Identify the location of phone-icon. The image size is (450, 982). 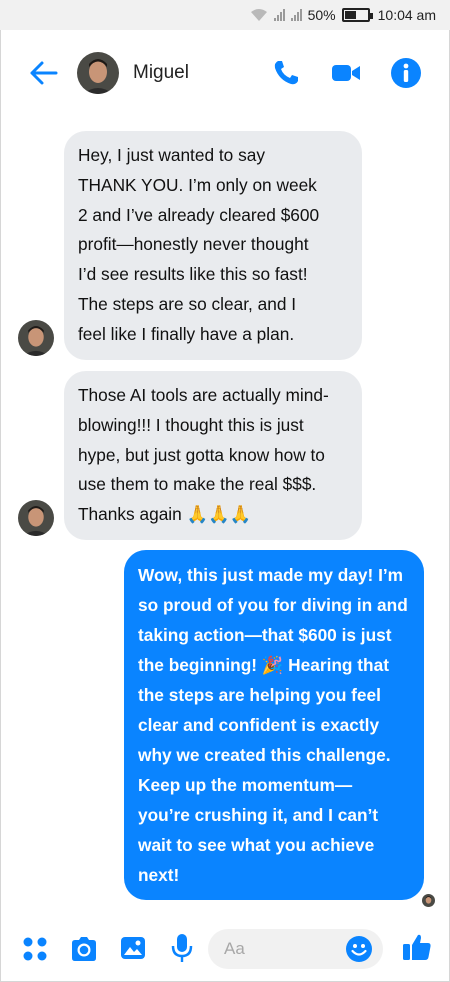
(286, 73).